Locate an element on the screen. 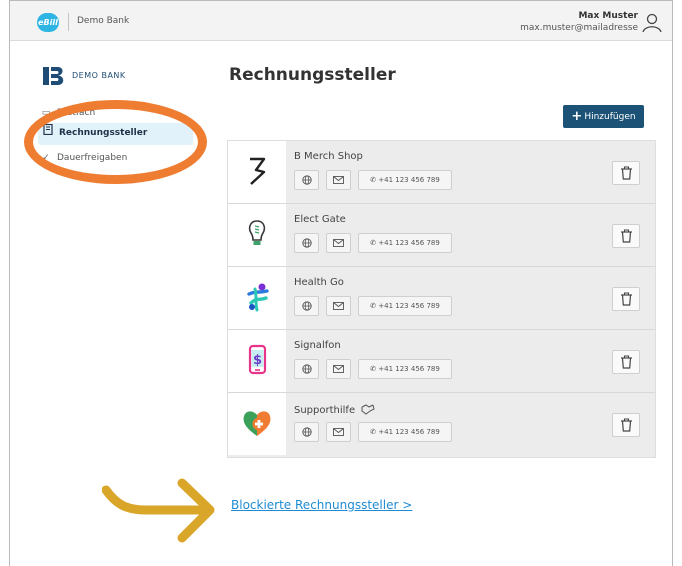 The height and width of the screenshot is (566, 682). biller-name: Signalfon is located at coordinates (317, 345).